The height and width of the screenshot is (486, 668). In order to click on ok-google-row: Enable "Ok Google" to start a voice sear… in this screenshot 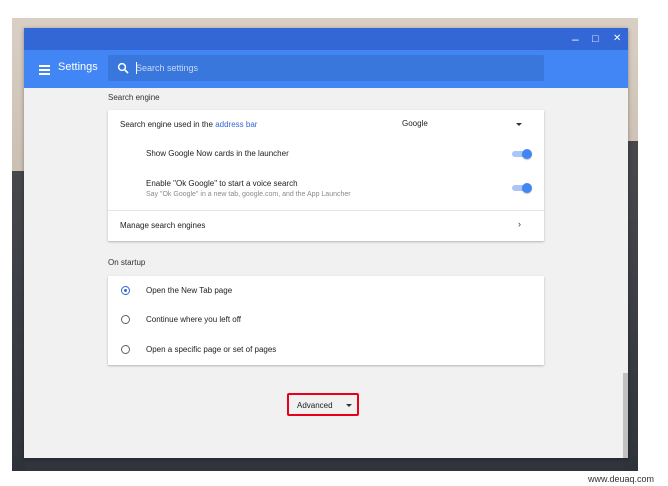, I will do `click(326, 187)`.